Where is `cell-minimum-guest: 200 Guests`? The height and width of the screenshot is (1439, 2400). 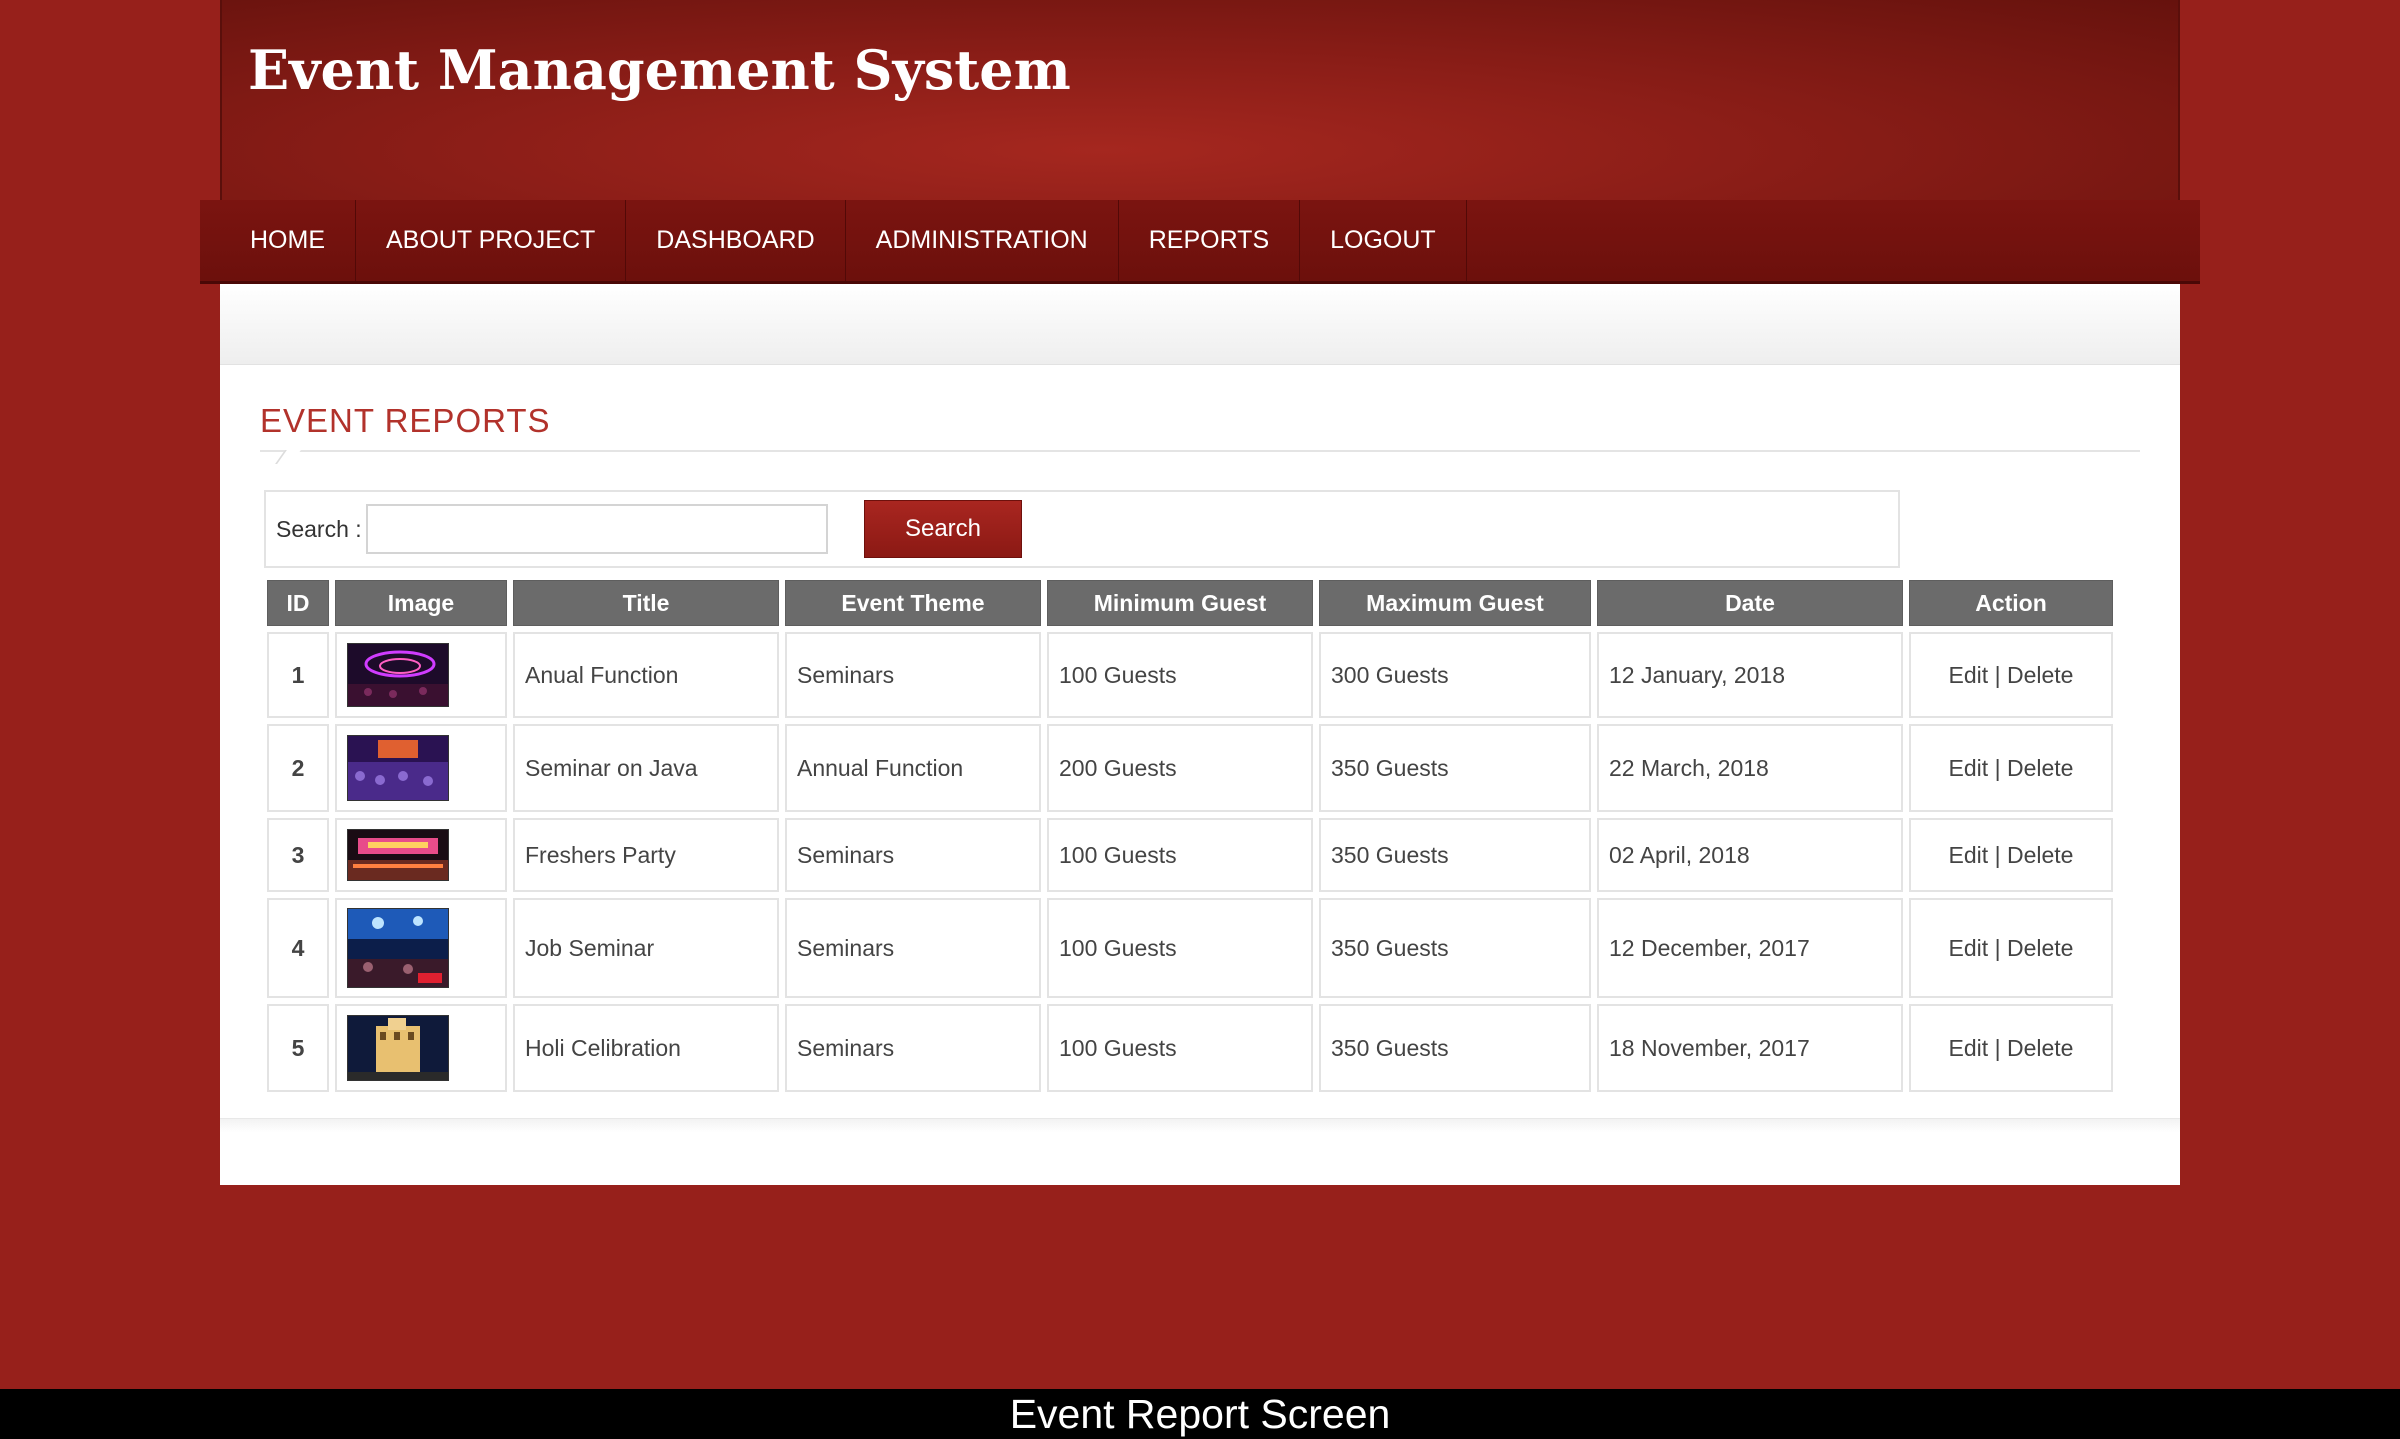
cell-minimum-guest: 200 Guests is located at coordinates (1180, 768).